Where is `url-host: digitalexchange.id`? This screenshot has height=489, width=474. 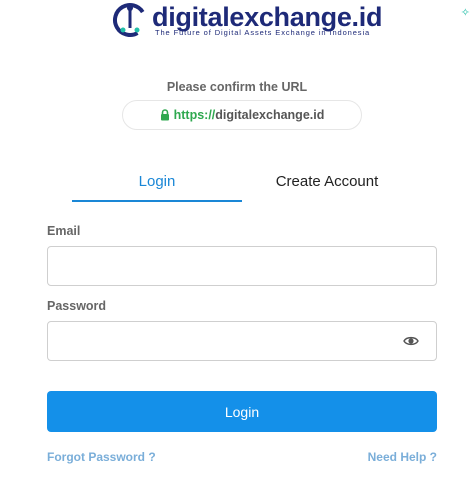 url-host: digitalexchange.id is located at coordinates (270, 115).